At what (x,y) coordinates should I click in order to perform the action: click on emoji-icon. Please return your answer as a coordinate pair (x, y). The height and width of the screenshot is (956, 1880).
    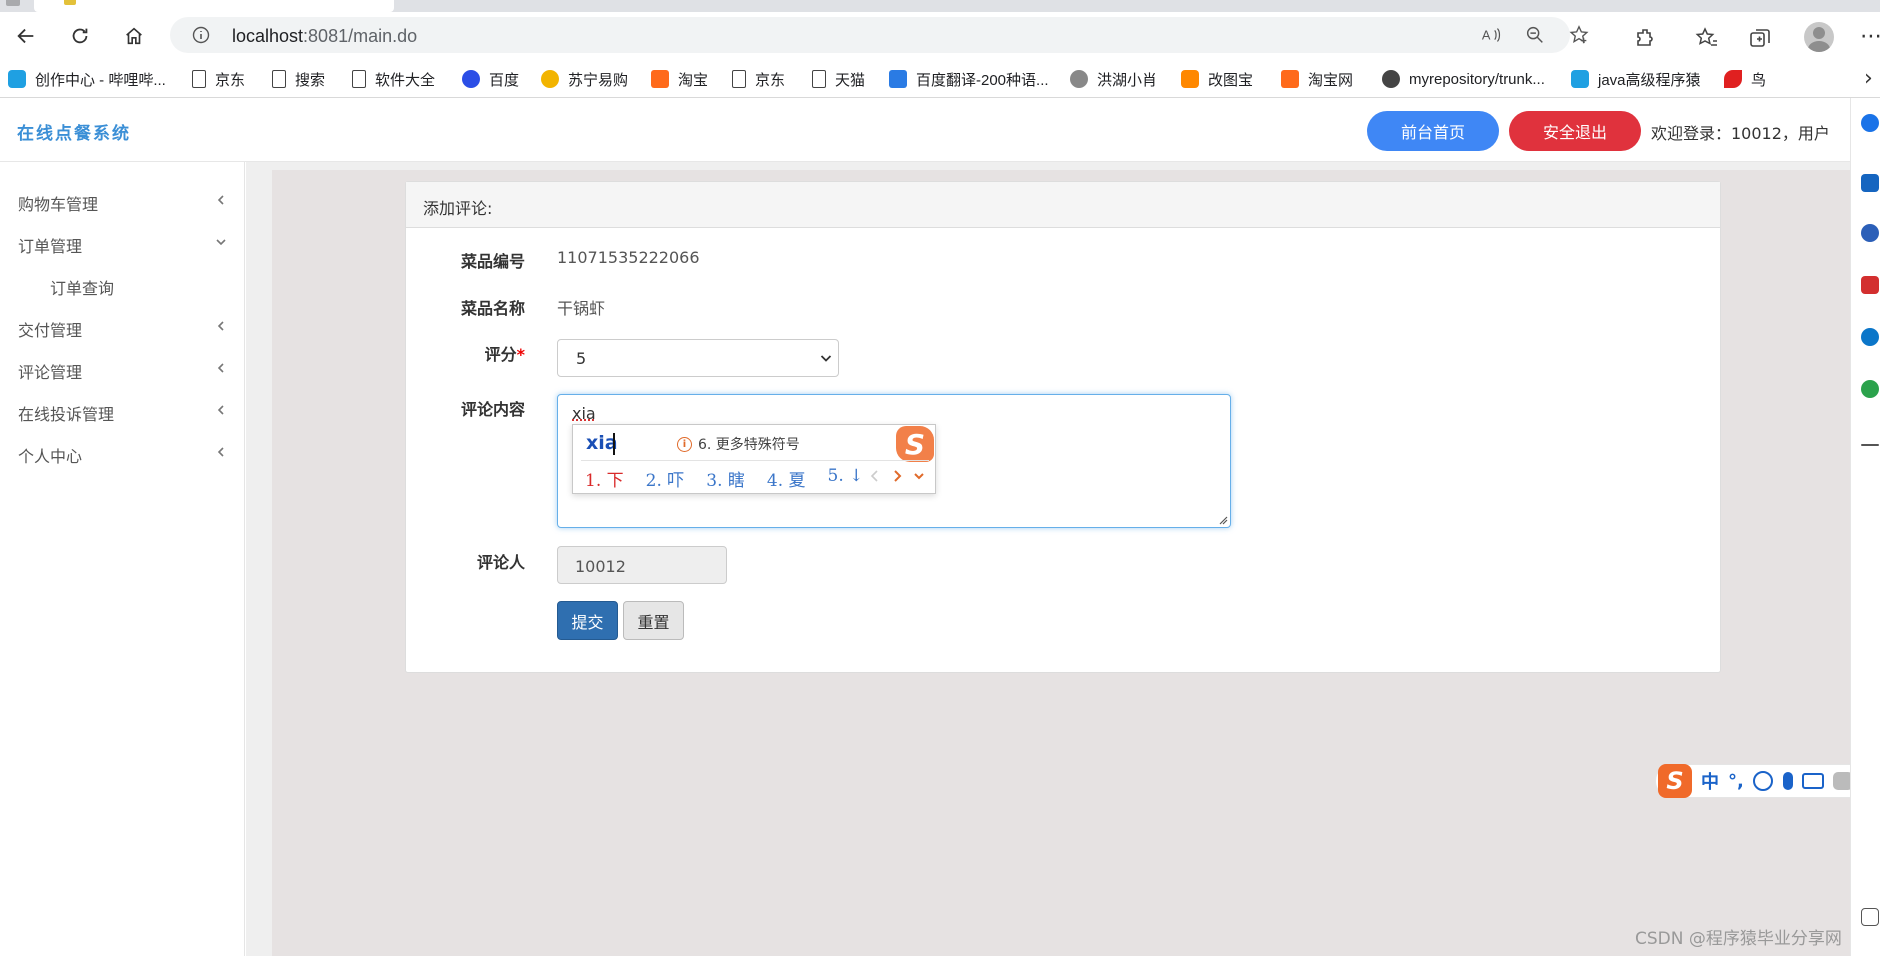
    Looking at the image, I should click on (1763, 781).